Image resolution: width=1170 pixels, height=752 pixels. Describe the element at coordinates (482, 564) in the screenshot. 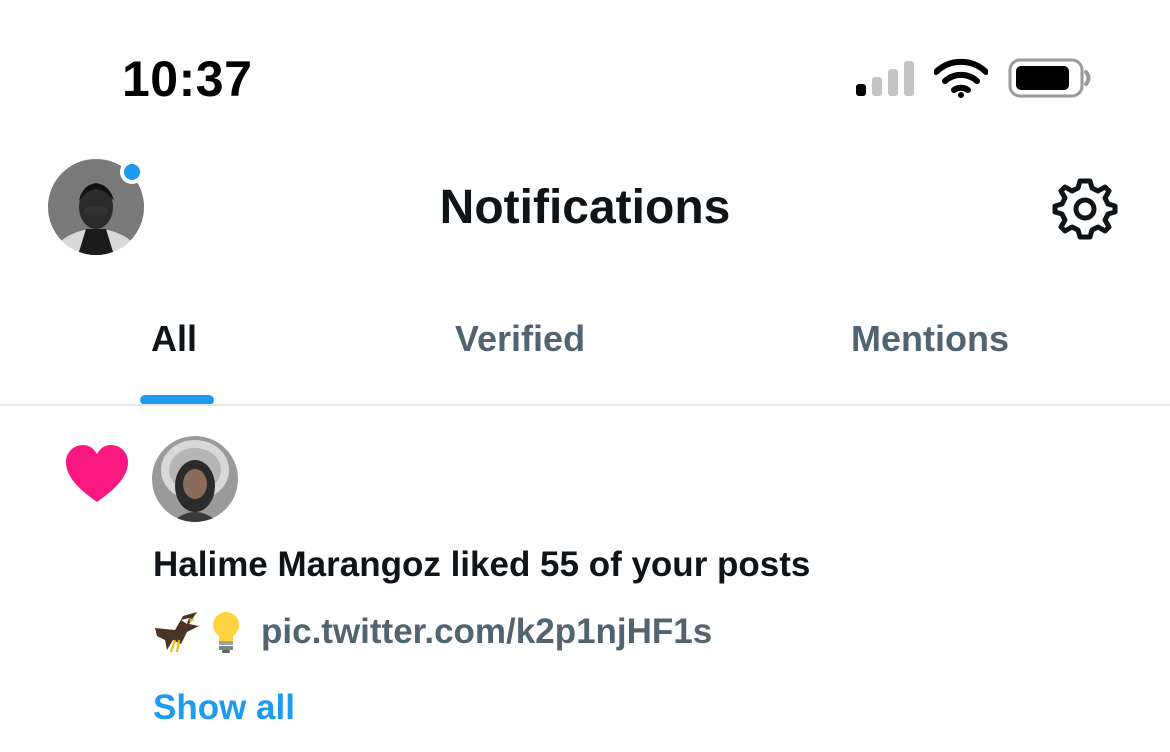

I see `notification-text: Halime Marangoz liked 55 of your posts` at that location.